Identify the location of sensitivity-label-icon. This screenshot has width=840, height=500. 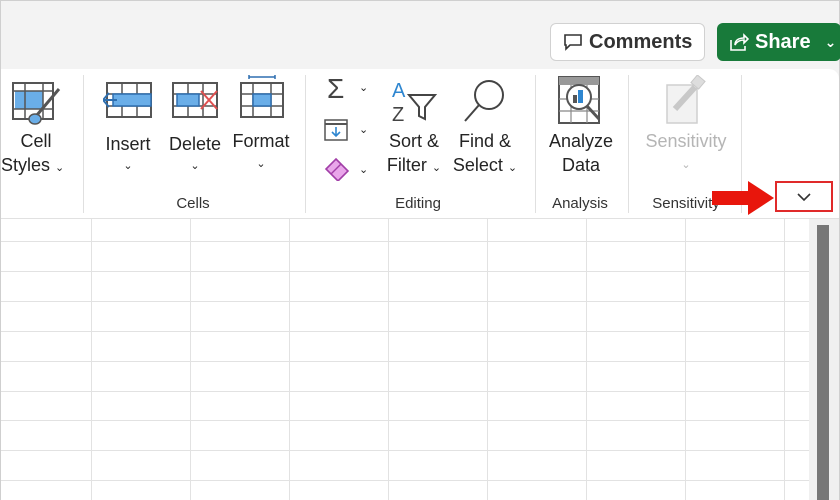
(686, 99).